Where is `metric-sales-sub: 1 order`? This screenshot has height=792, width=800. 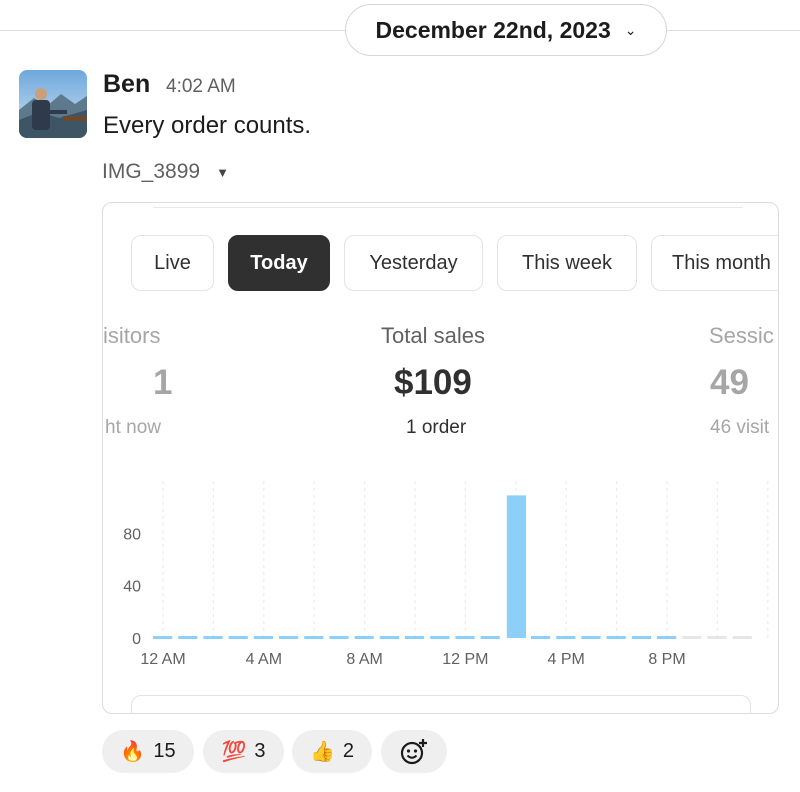
metric-sales-sub: 1 order is located at coordinates (436, 427).